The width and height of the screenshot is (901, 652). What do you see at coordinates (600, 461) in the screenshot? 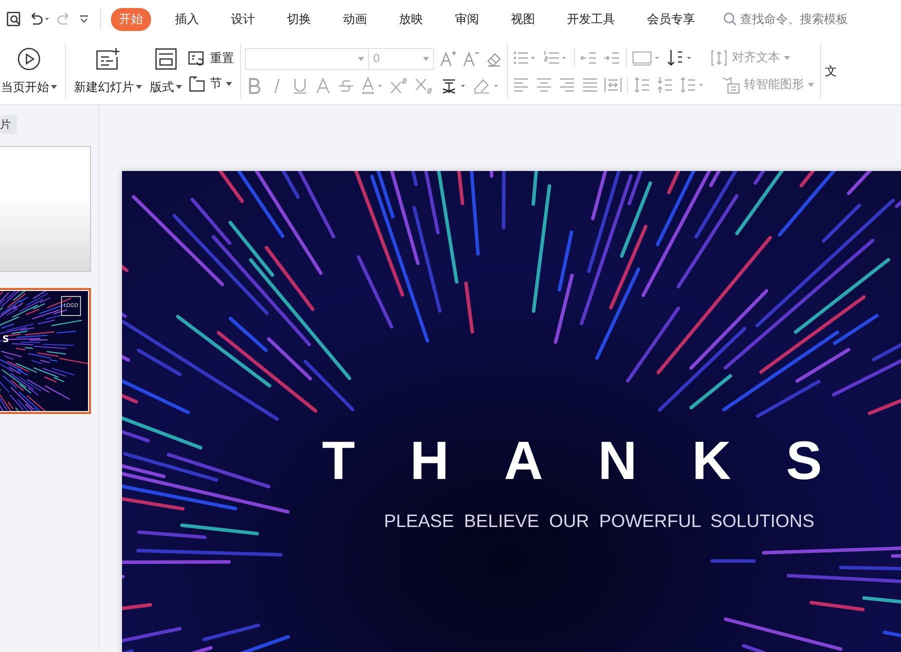
I see `slide-title: THANKS` at bounding box center [600, 461].